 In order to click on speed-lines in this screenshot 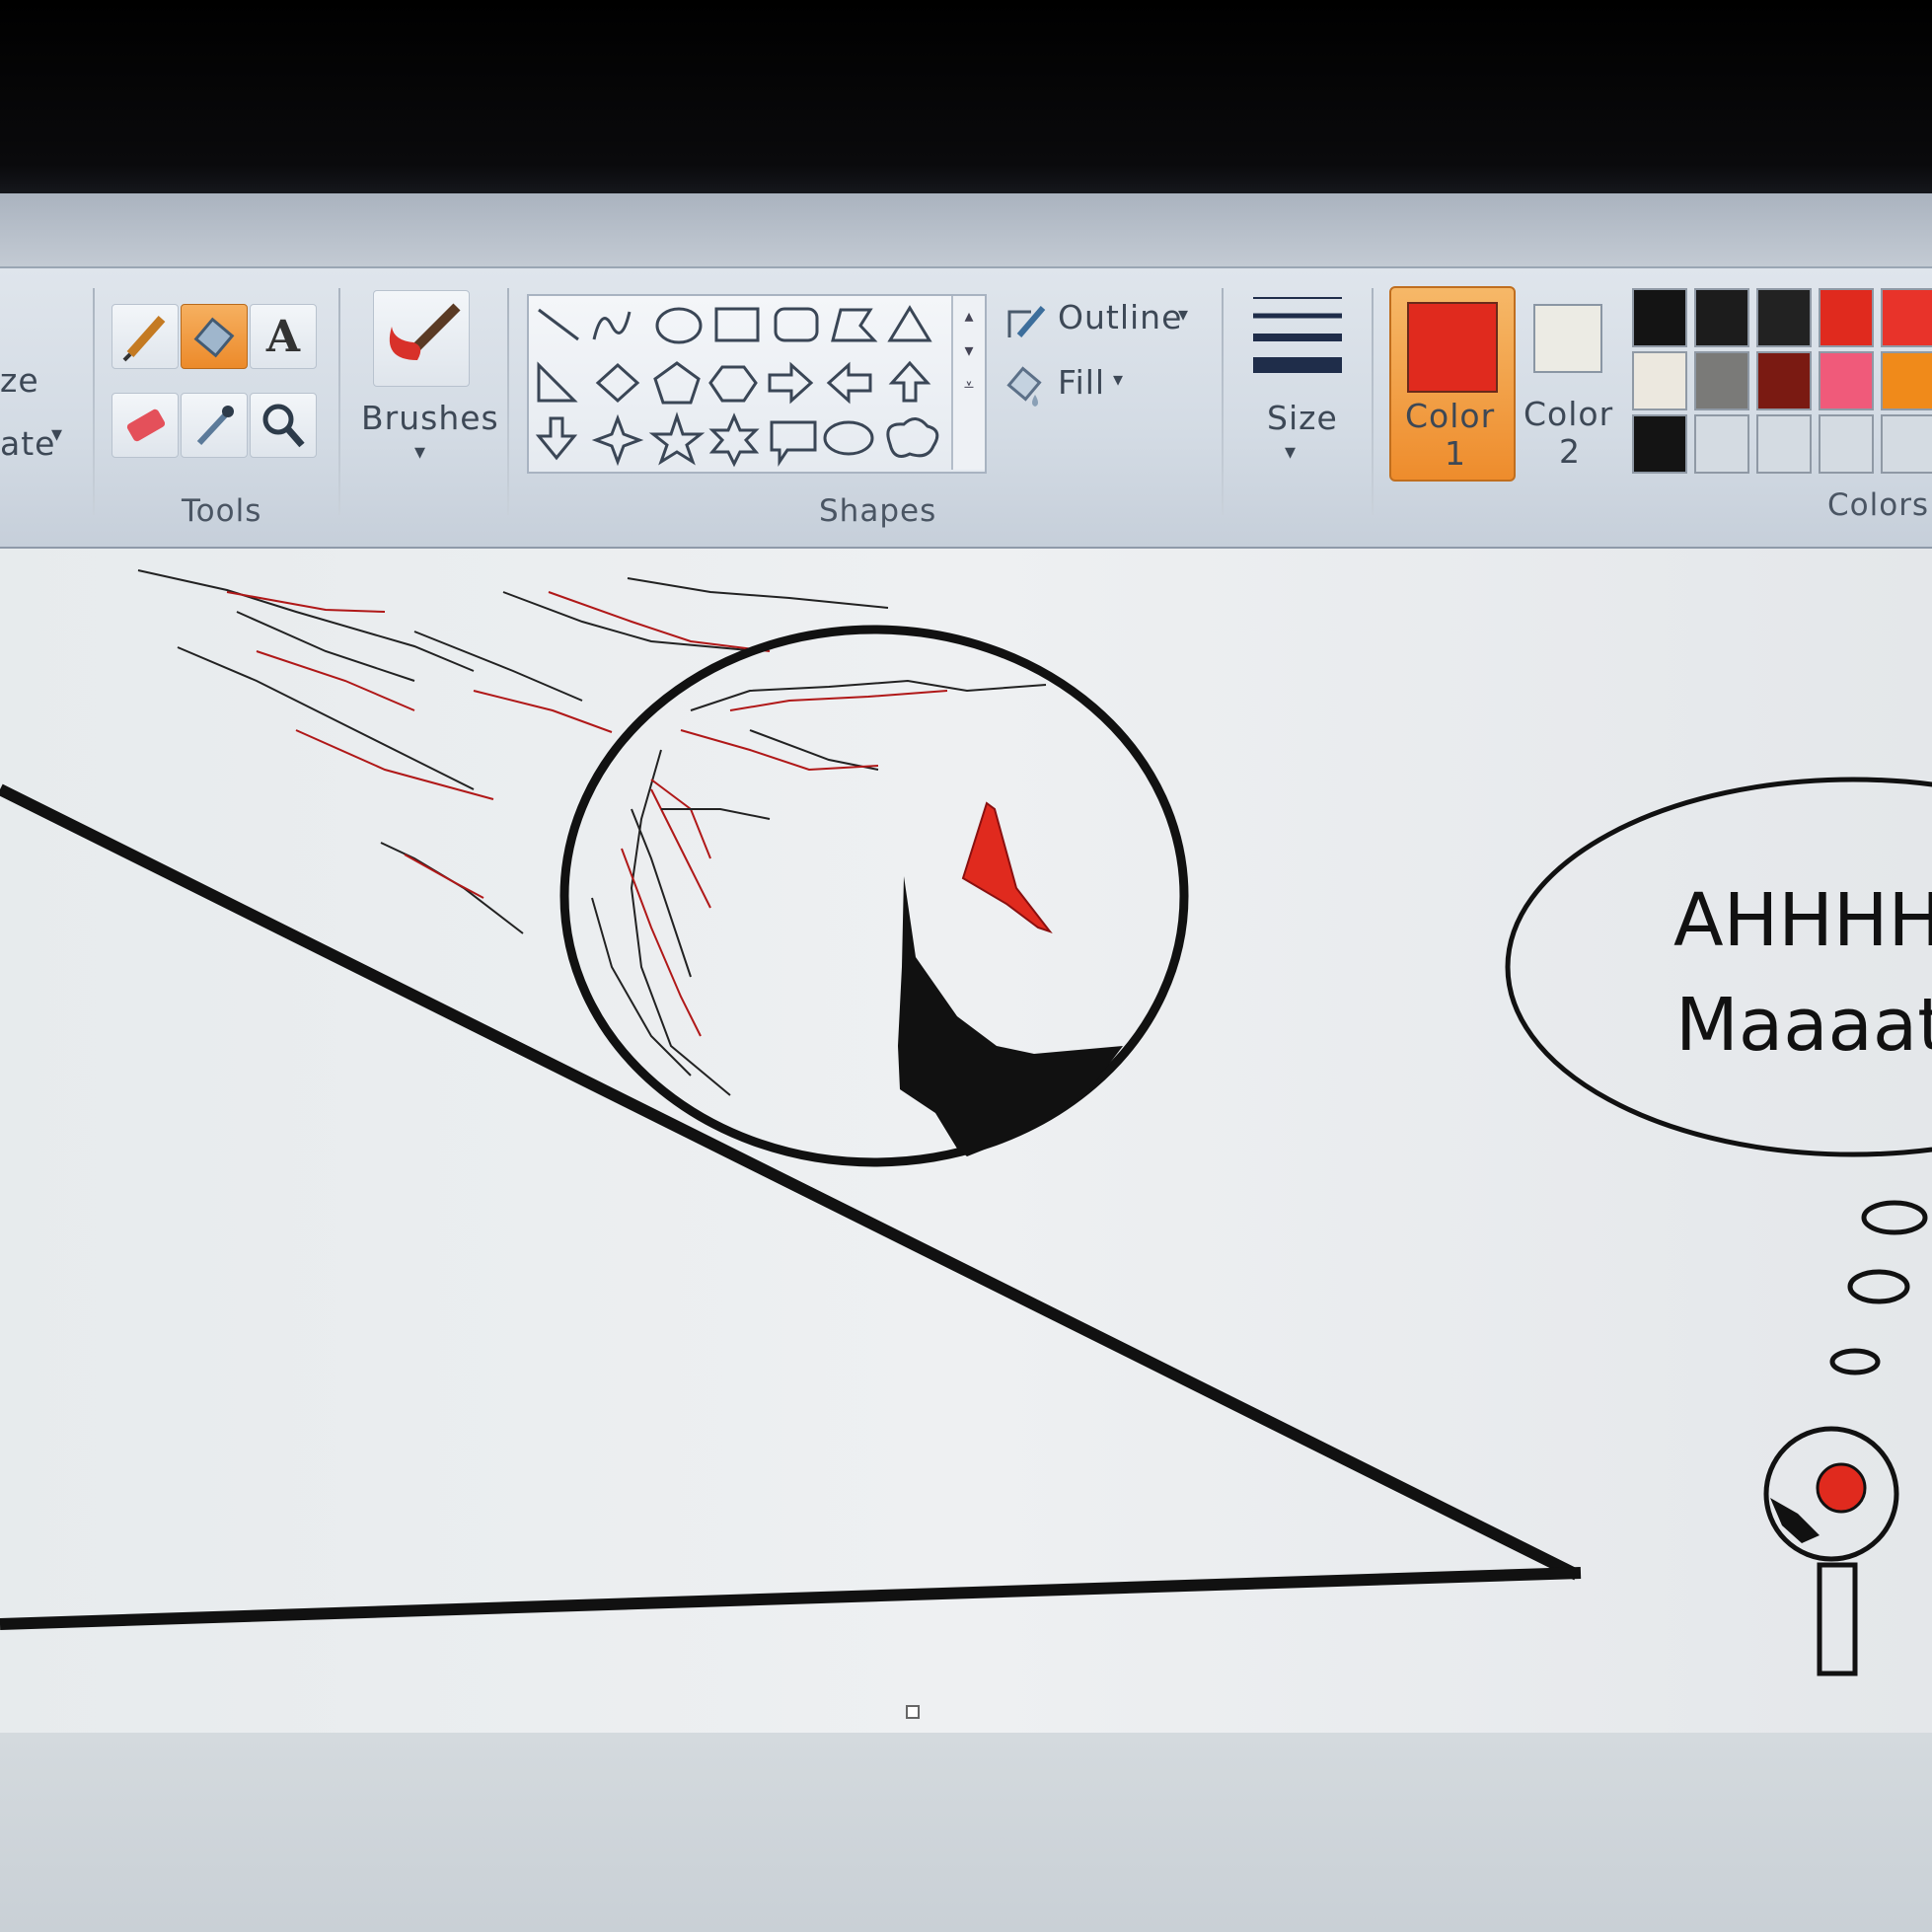, I will do `click(513, 751)`.